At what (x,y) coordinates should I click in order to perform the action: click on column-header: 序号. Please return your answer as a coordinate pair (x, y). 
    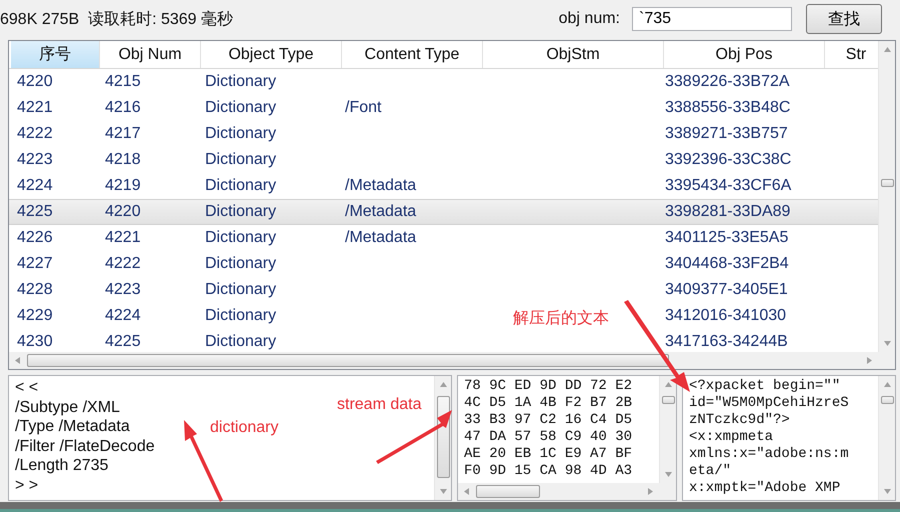
    Looking at the image, I should click on (55, 54).